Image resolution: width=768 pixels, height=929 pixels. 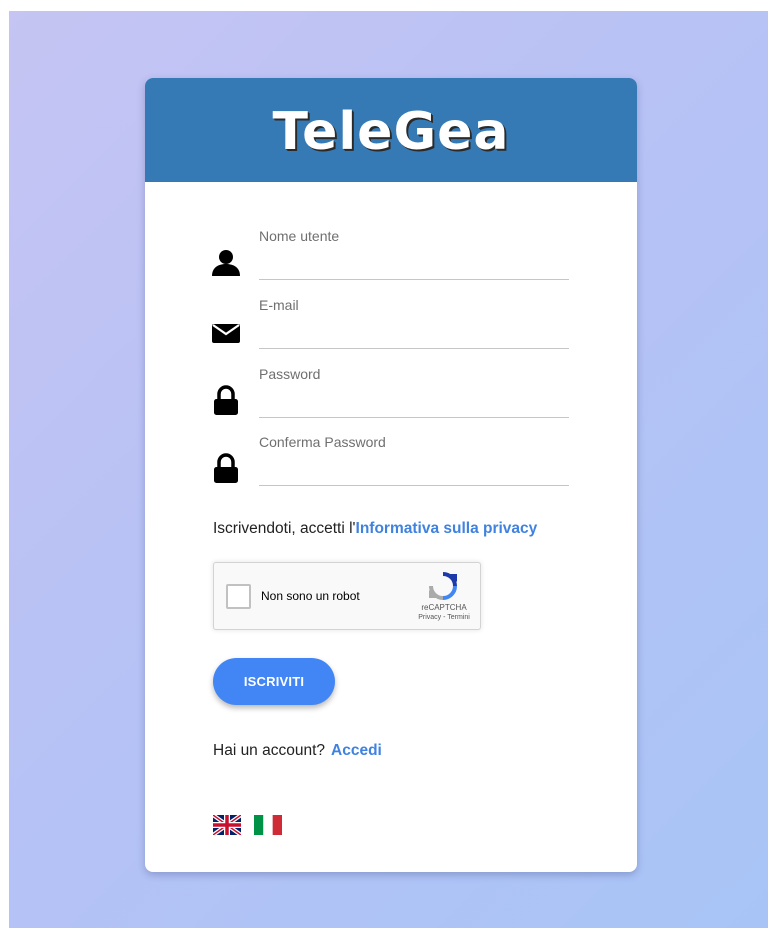 What do you see at coordinates (299, 236) in the screenshot?
I see `username-label: Nome utente` at bounding box center [299, 236].